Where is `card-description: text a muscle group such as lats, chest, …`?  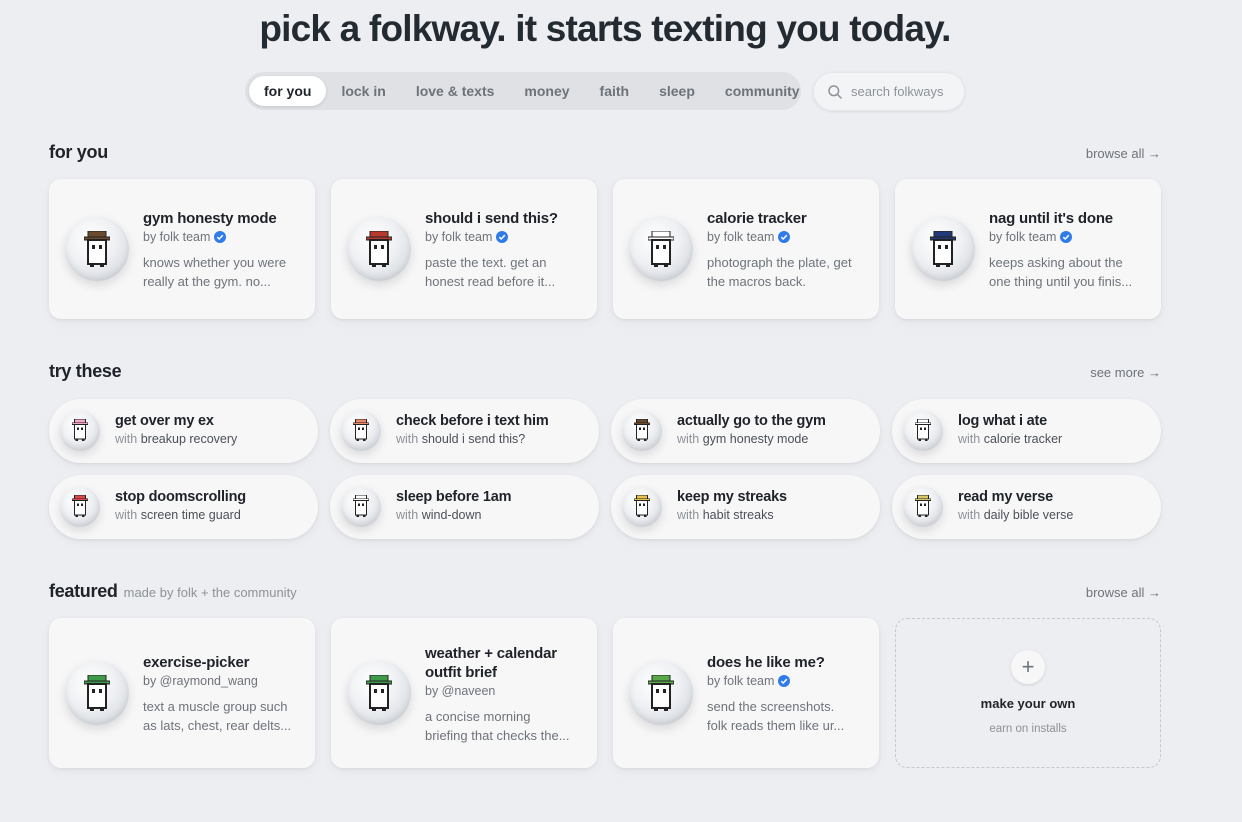
card-description: text a muscle group such as lats, chest, … is located at coordinates (222, 716).